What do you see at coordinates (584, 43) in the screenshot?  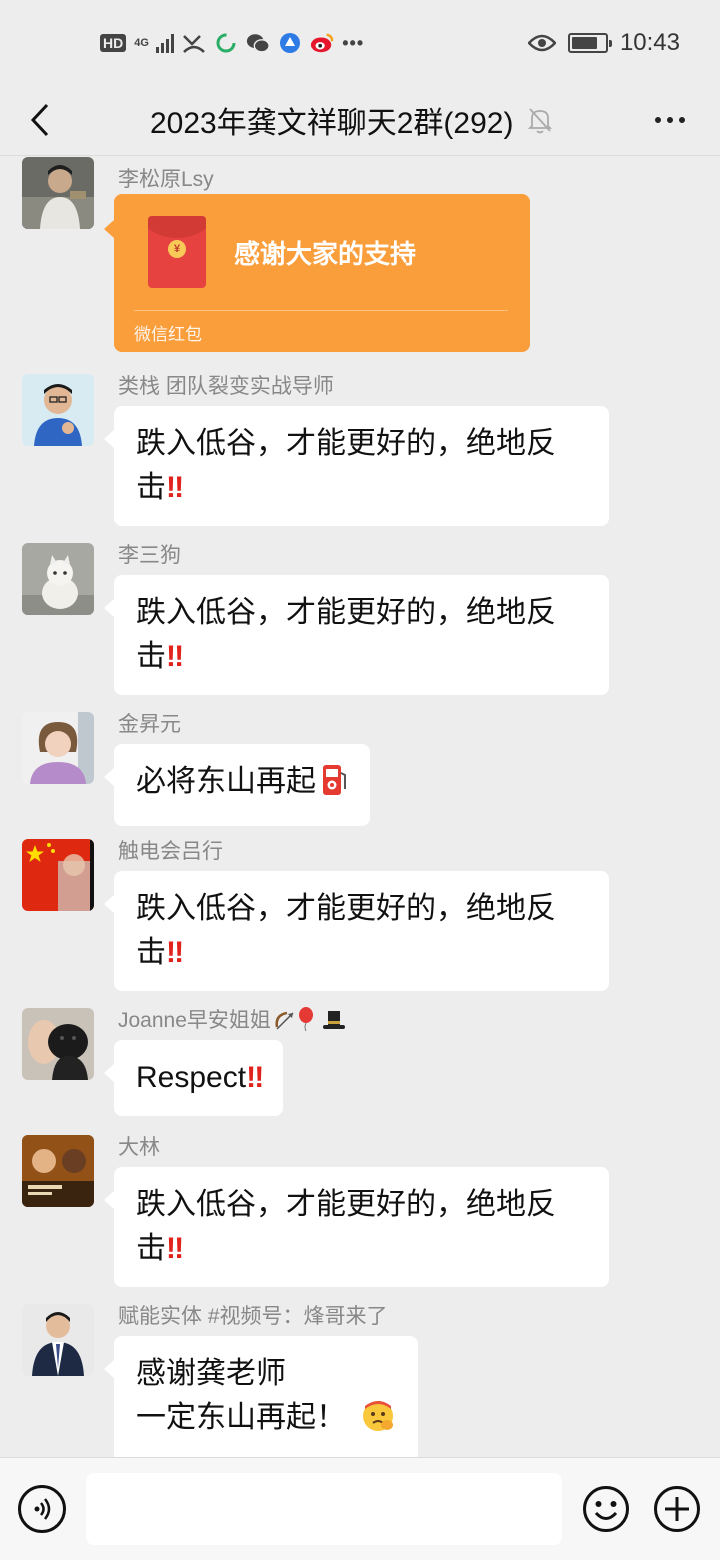 I see `battery-level` at bounding box center [584, 43].